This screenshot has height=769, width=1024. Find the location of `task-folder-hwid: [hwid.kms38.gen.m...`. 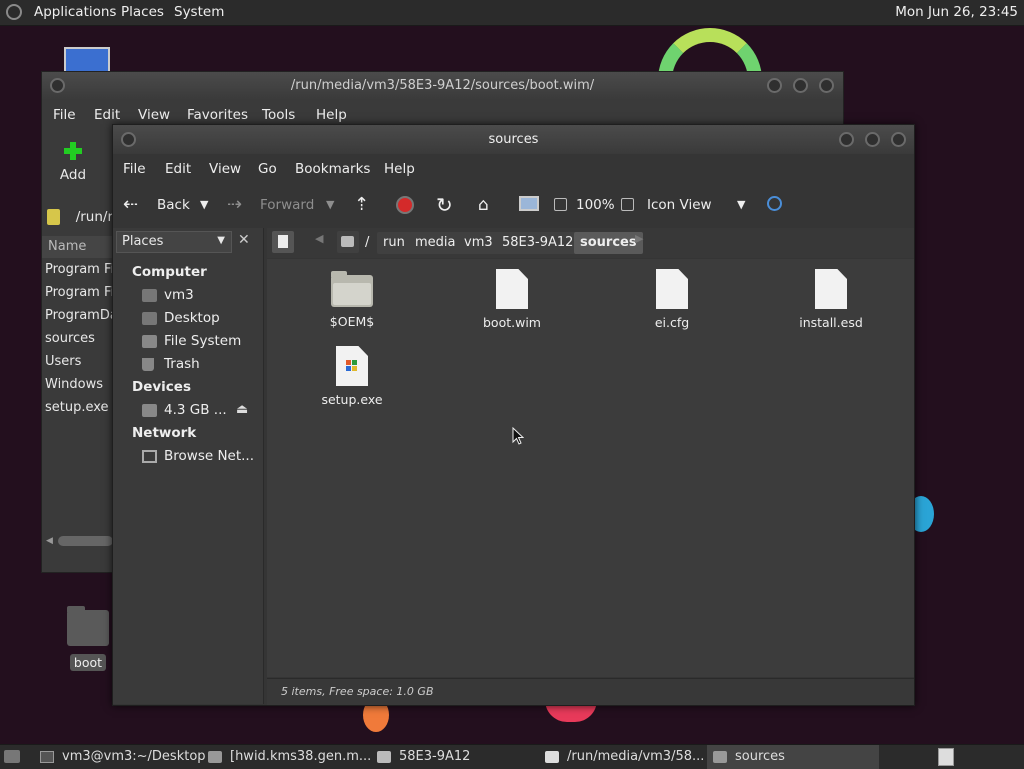

task-folder-hwid: [hwid.kms38.gen.m... is located at coordinates (289, 757).